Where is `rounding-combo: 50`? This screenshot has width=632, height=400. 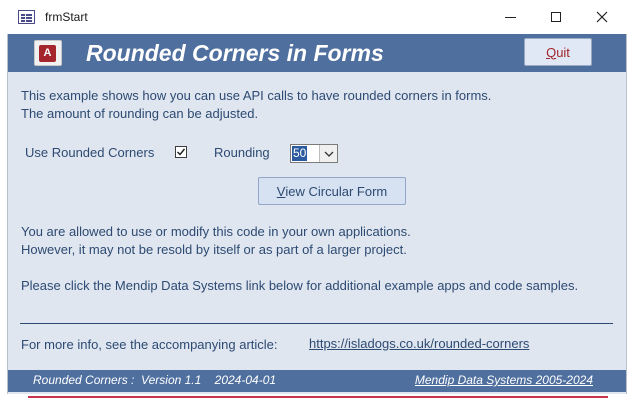 rounding-combo: 50 is located at coordinates (314, 153).